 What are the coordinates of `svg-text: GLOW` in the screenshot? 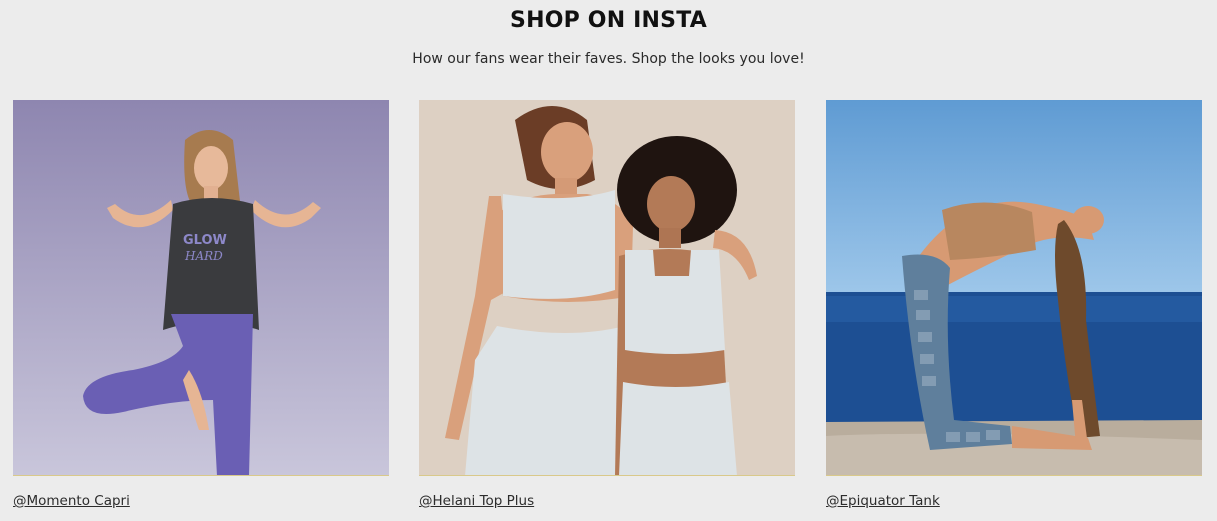 It's located at (205, 240).